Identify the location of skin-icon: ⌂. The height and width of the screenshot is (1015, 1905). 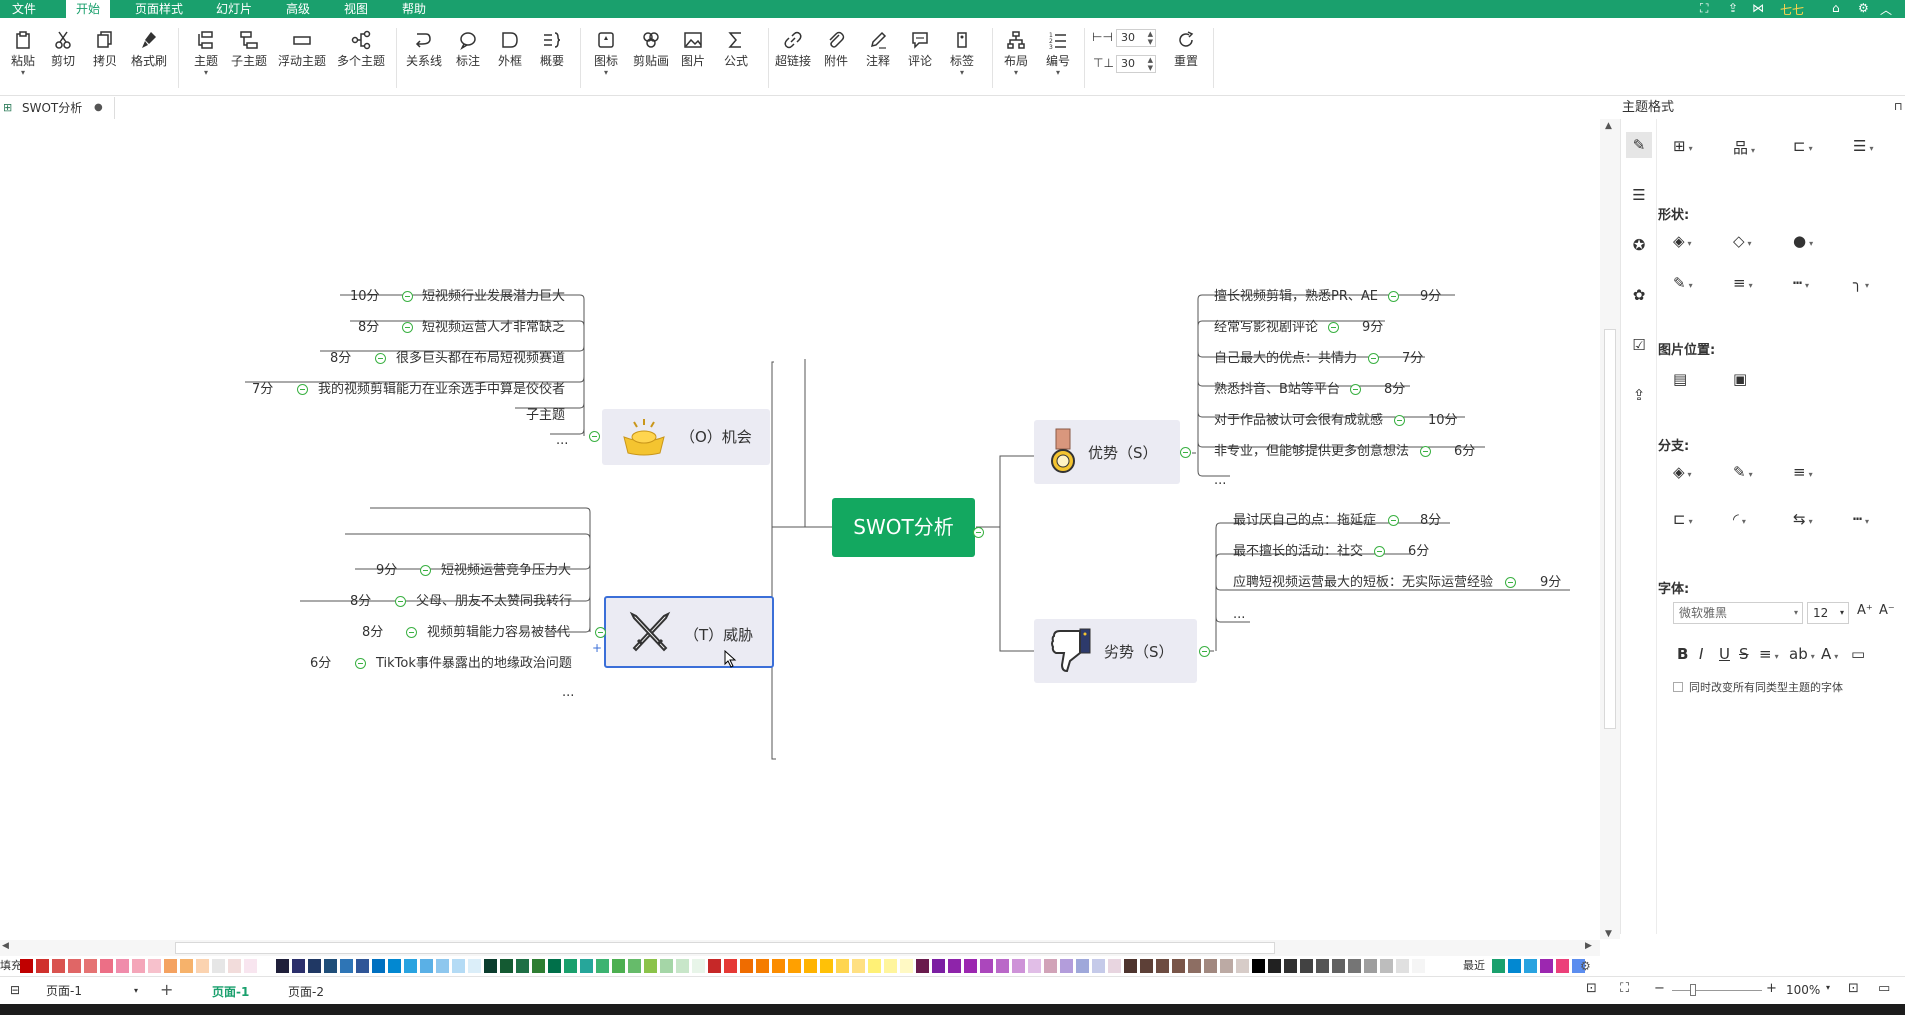
(1836, 8).